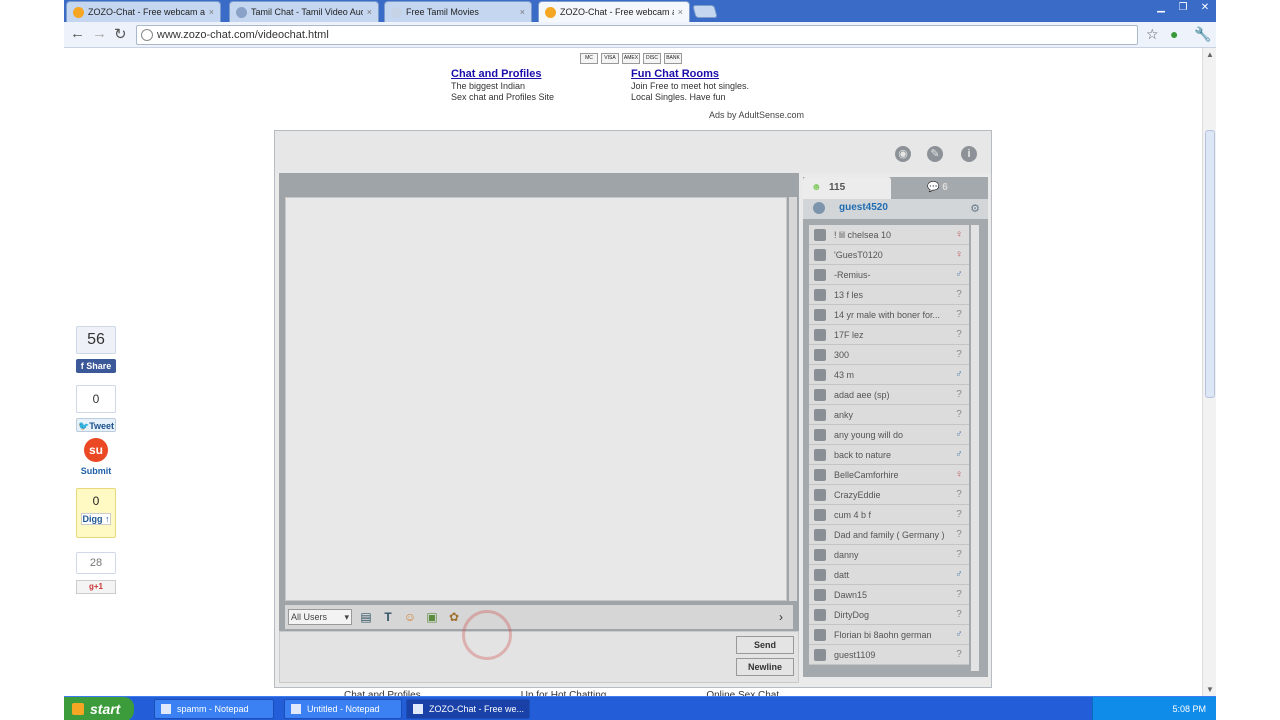  Describe the element at coordinates (304, 11) in the screenshot. I see `browser-tab: Tamil Chat - Tamil Video Audio ×` at that location.